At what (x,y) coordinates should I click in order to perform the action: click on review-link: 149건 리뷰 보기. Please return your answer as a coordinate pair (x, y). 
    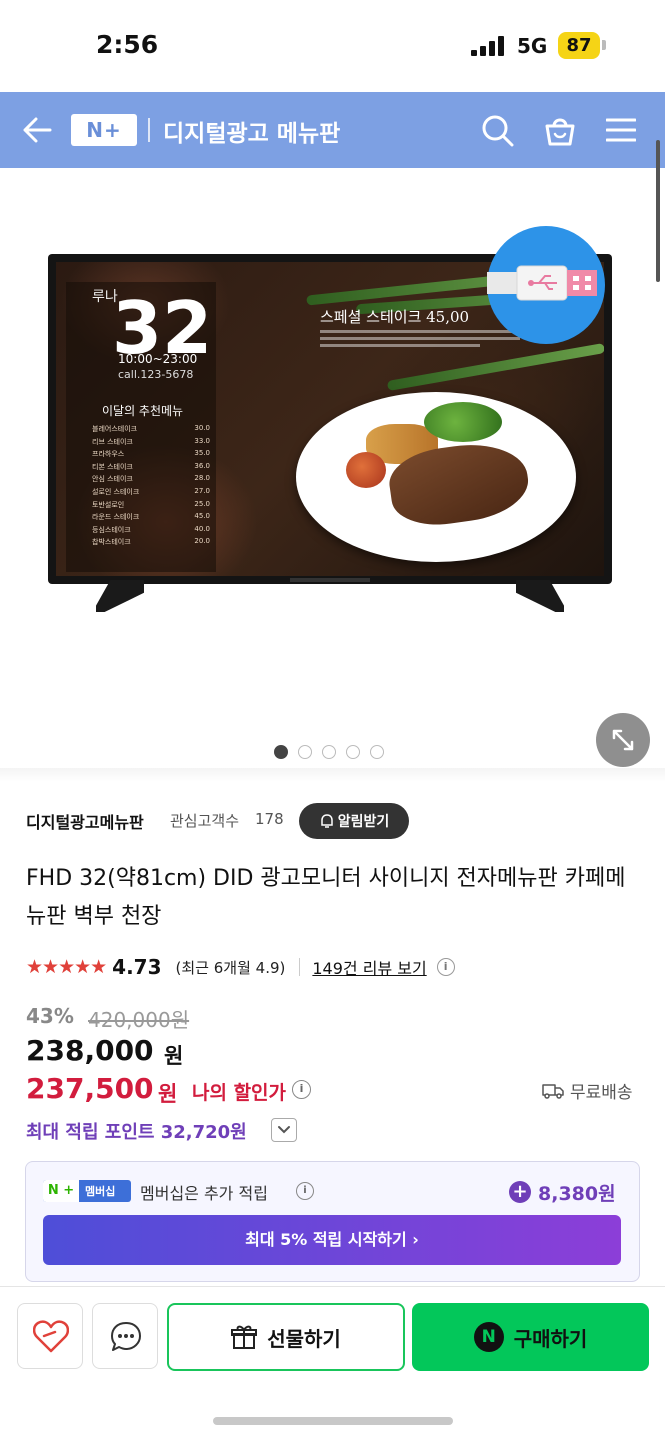
    Looking at the image, I should click on (369, 967).